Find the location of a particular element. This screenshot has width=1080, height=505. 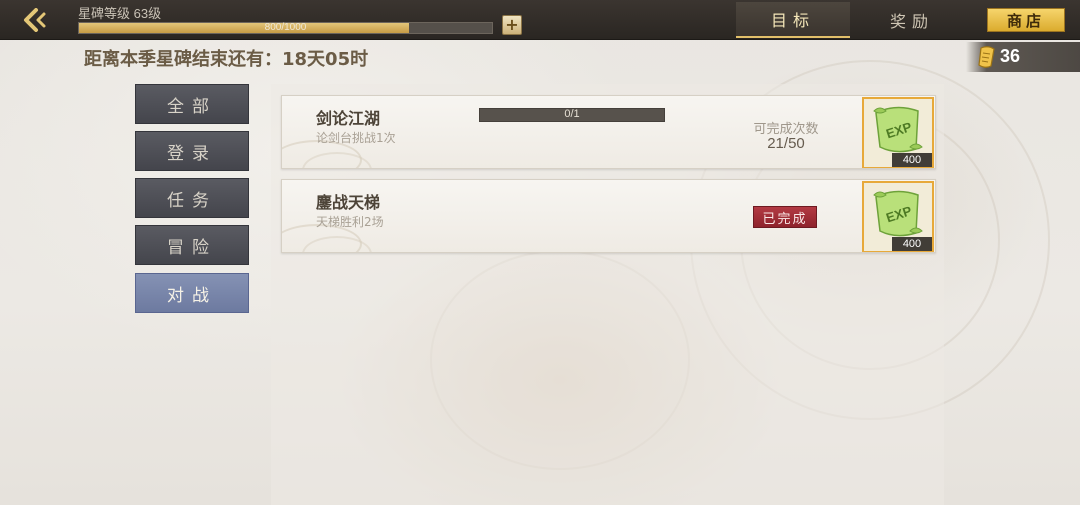

scroll-icon is located at coordinates (987, 59).